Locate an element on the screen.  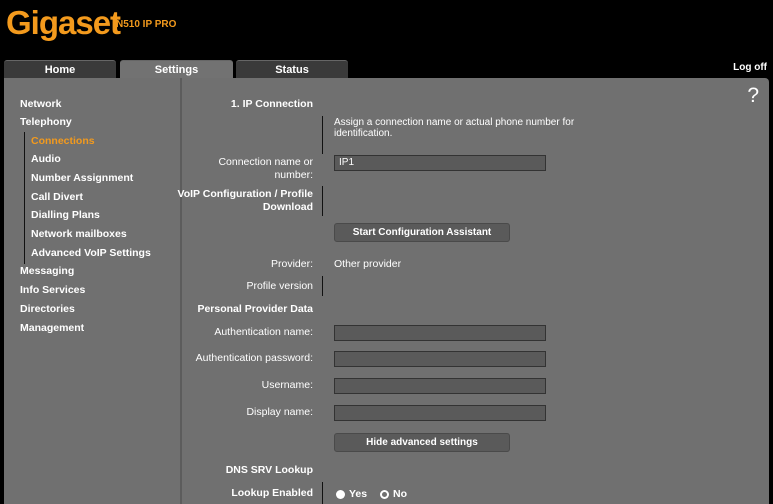
connection-name-input: IP1 is located at coordinates (440, 163).